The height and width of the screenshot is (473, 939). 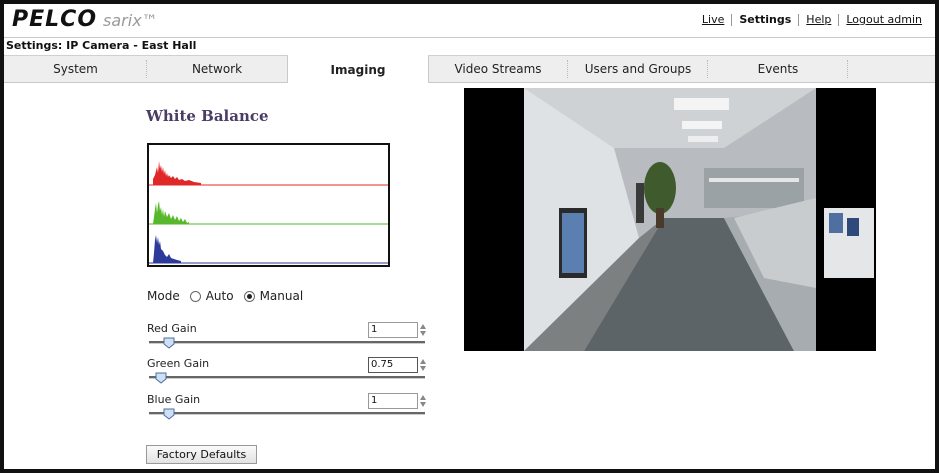 I want to click on blue-gain-spinner-icon, so click(x=423, y=401).